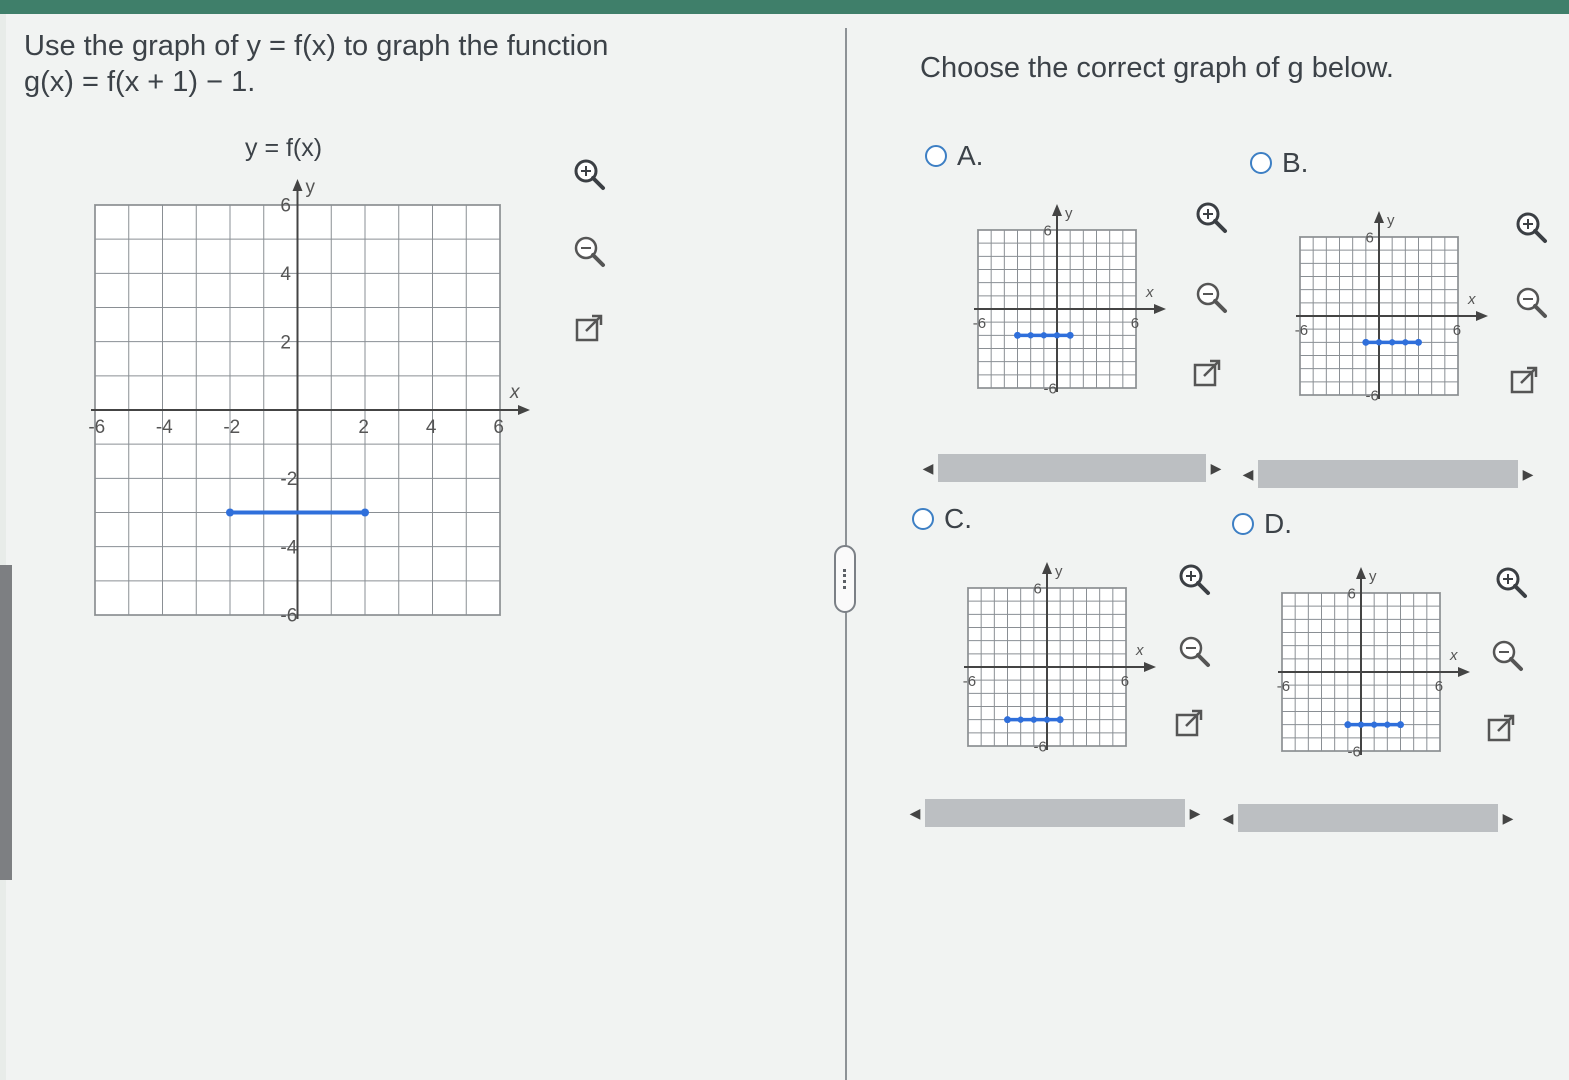  What do you see at coordinates (845, 579) in the screenshot?
I see `divider-drag-handle` at bounding box center [845, 579].